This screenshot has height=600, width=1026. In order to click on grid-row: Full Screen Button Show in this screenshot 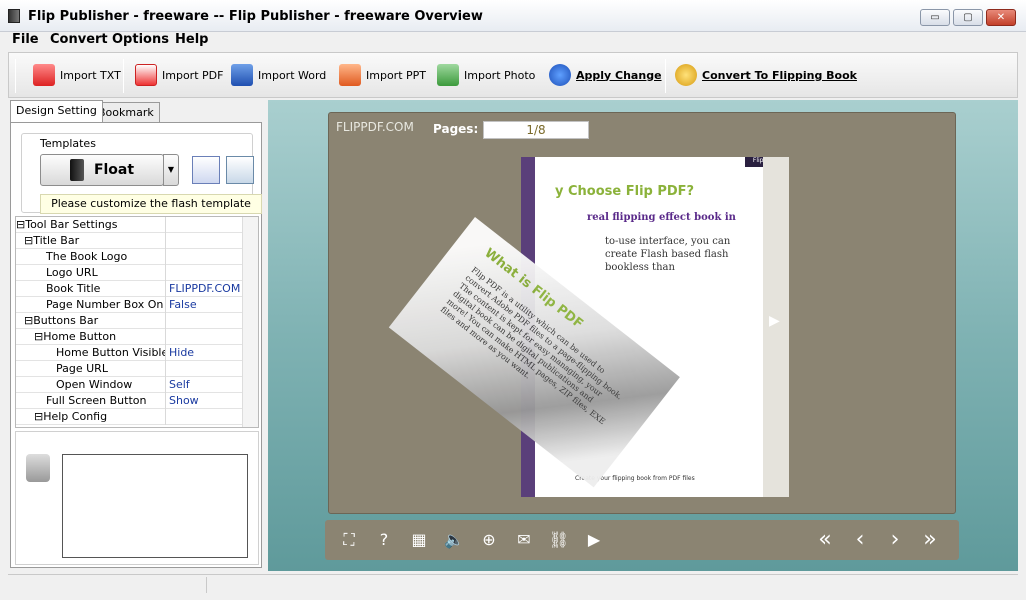, I will do `click(130, 401)`.